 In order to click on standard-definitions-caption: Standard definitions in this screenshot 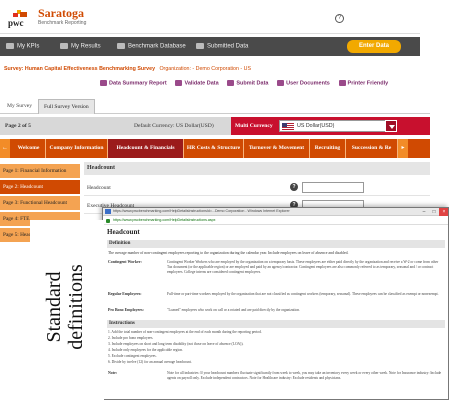, I will do `click(65, 307)`.